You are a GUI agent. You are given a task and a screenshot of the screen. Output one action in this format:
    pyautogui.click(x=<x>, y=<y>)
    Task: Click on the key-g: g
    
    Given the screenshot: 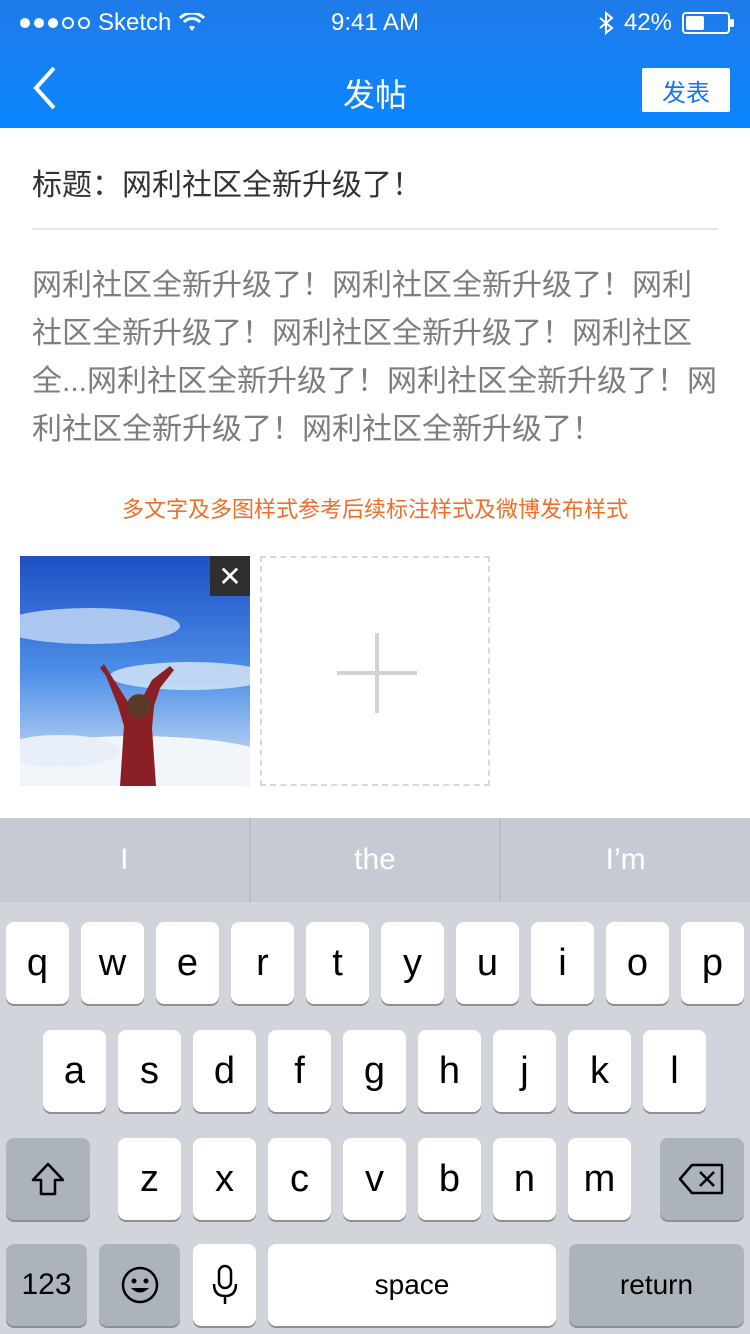 What is the action you would take?
    pyautogui.click(x=374, y=1071)
    